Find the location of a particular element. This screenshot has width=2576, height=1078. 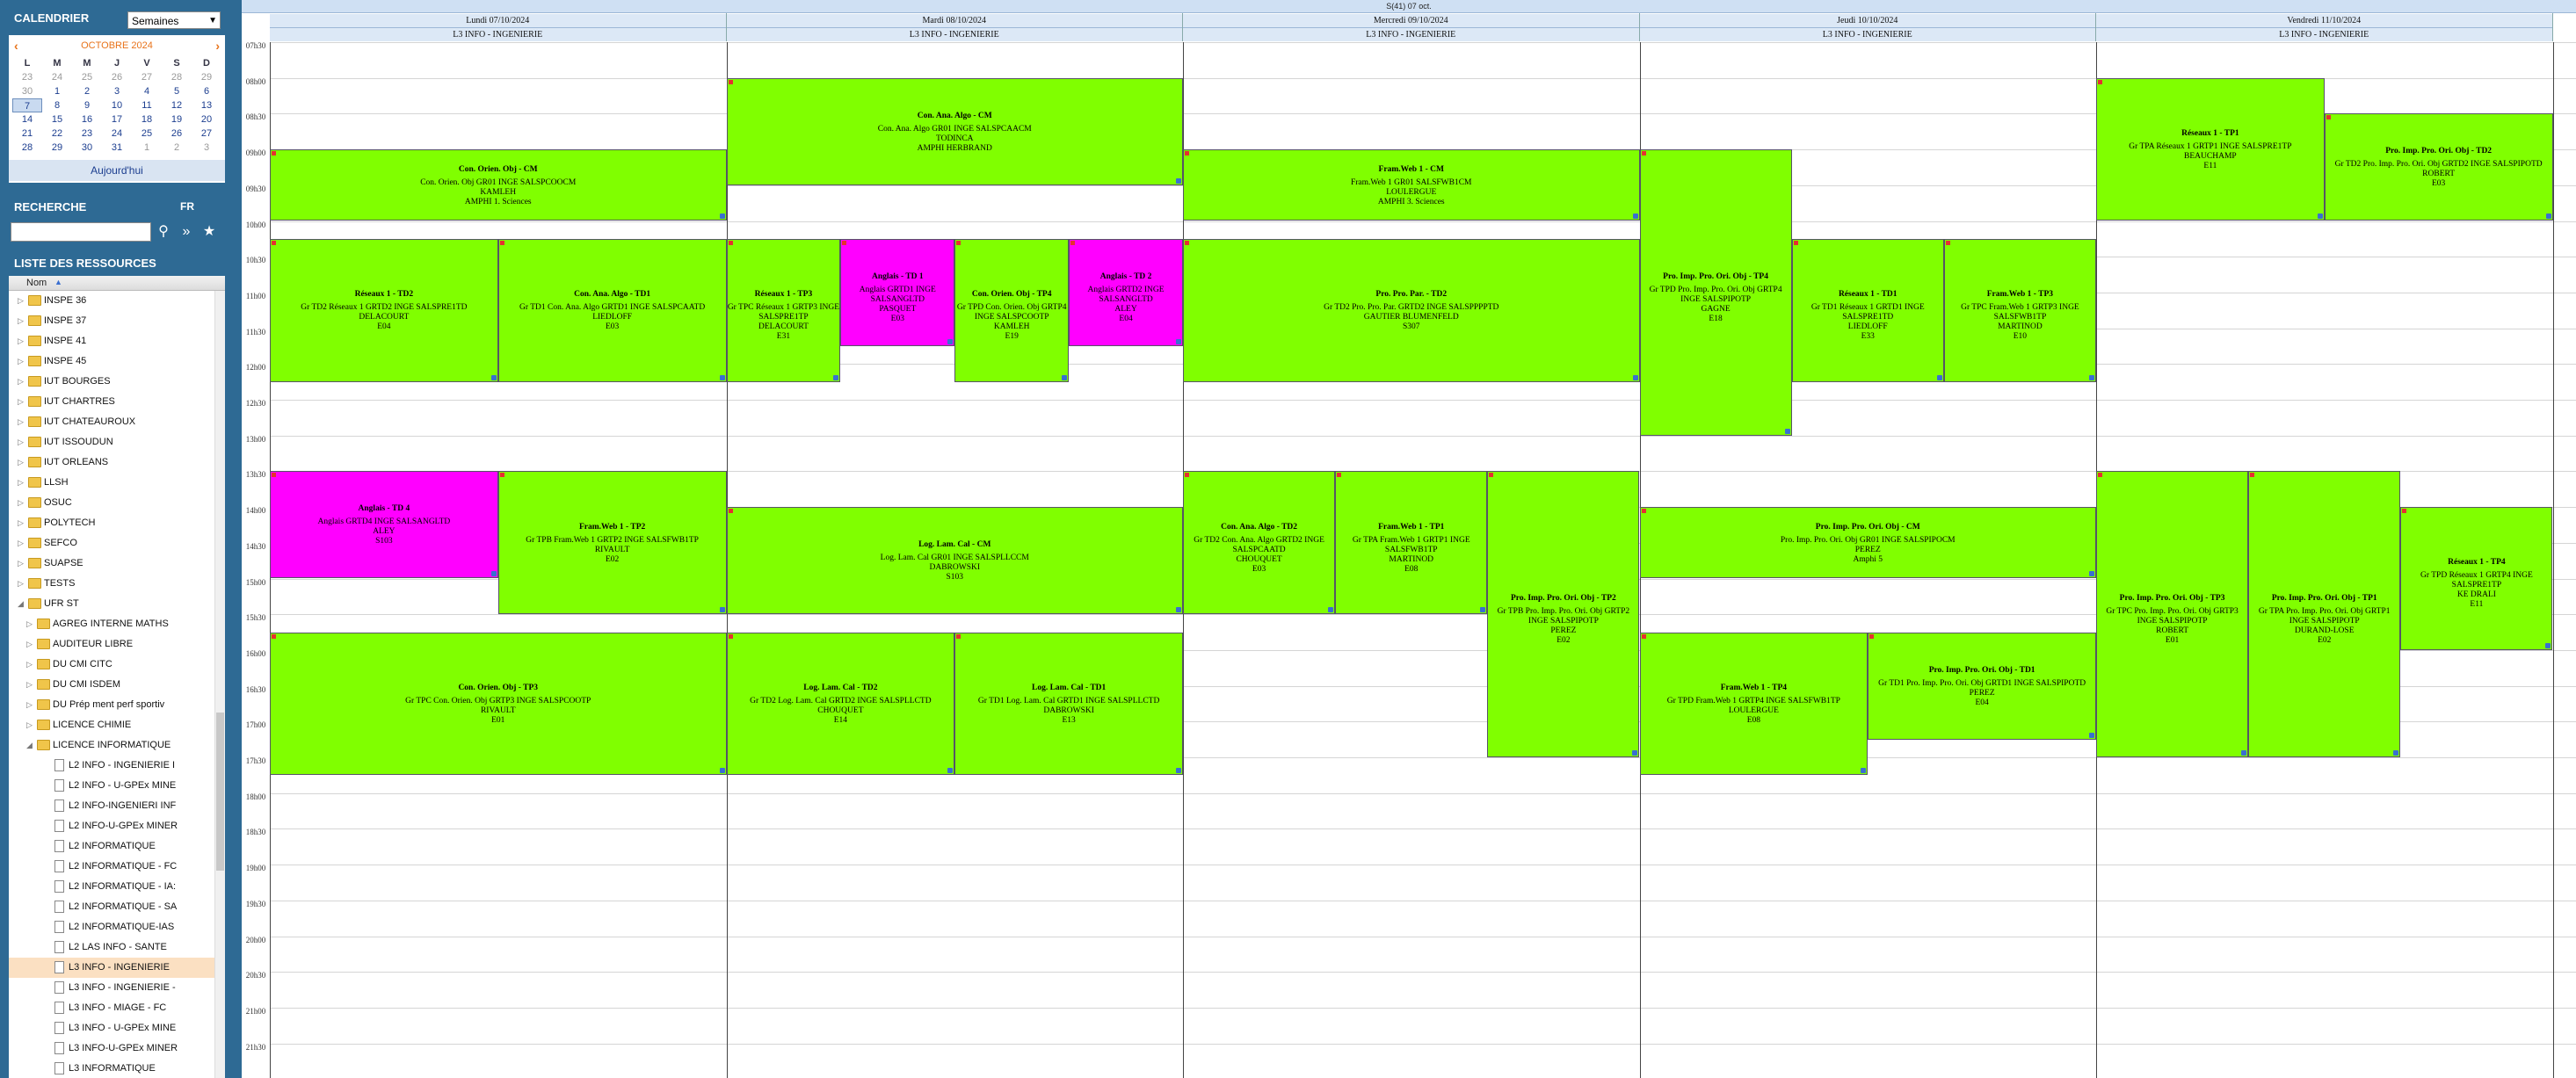

calendar-day: 21 is located at coordinates (27, 134).